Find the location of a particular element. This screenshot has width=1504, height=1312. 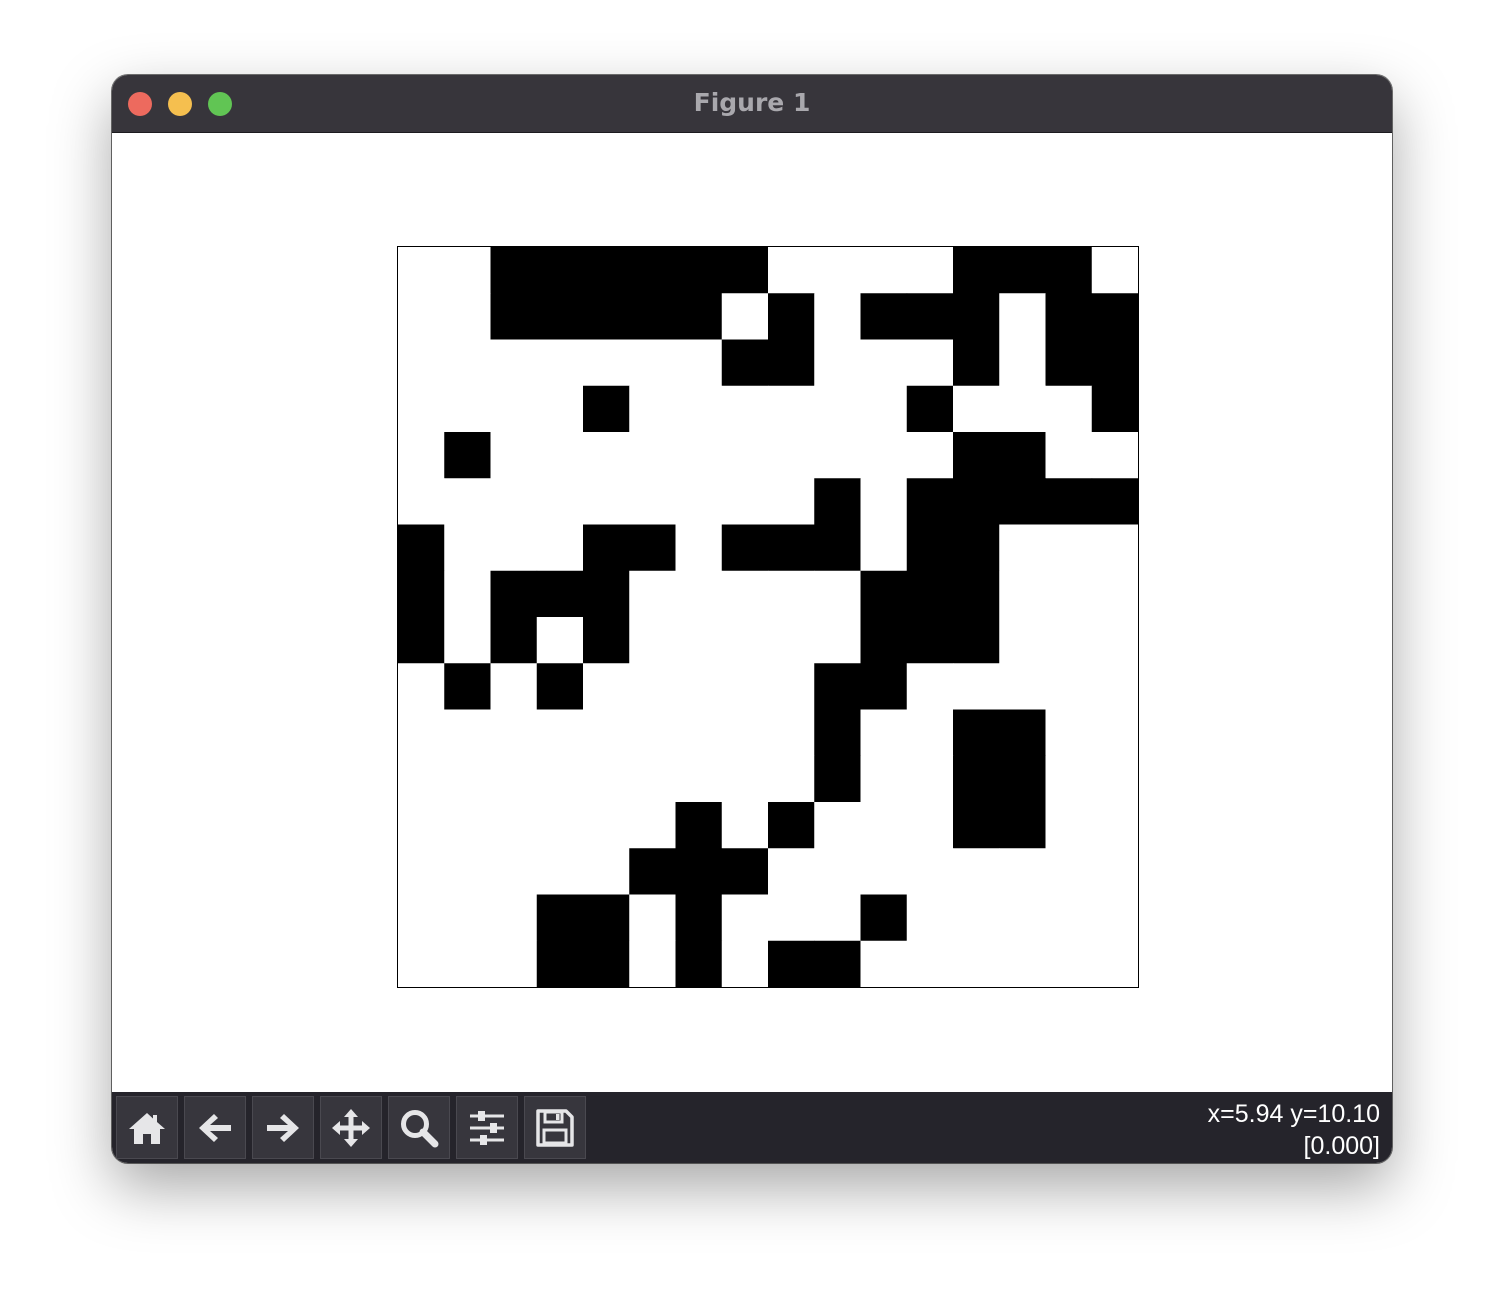

pan-button is located at coordinates (351, 1127).